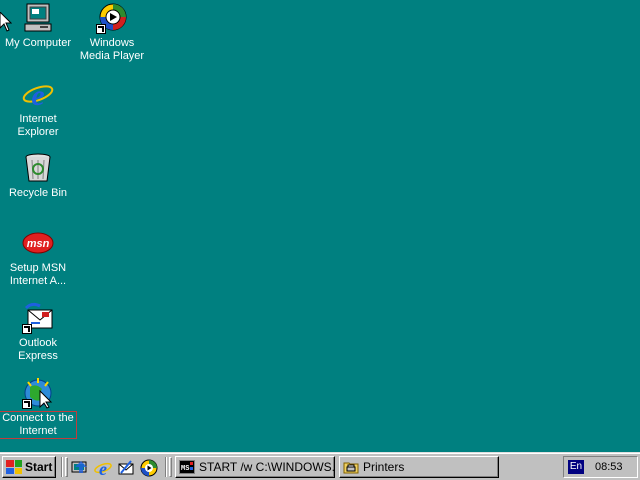 Image resolution: width=640 pixels, height=480 pixels. Describe the element at coordinates (576, 467) in the screenshot. I see `language-indicator: En` at that location.